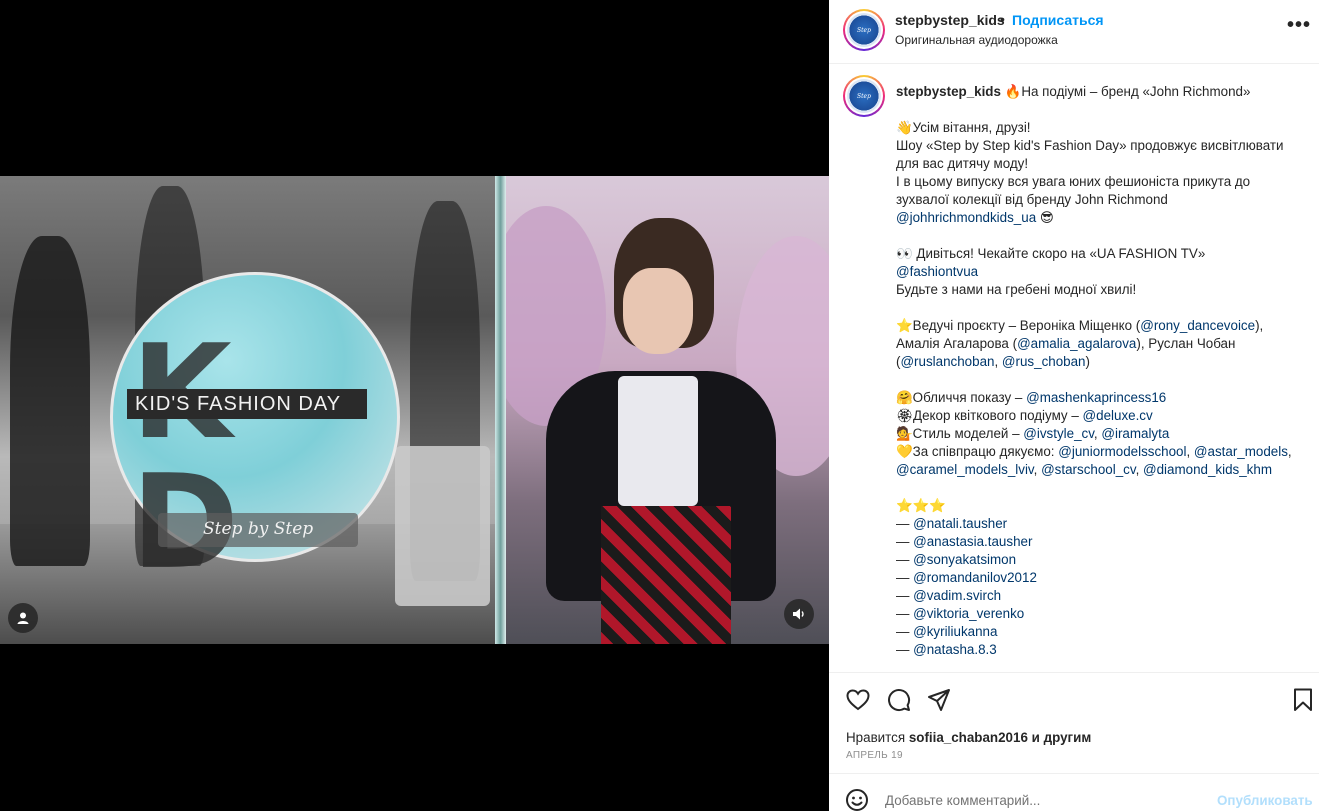 This screenshot has width=1319, height=811. Describe the element at coordinates (1058, 20) in the screenshot. I see `follow-button: Подписаться` at that location.